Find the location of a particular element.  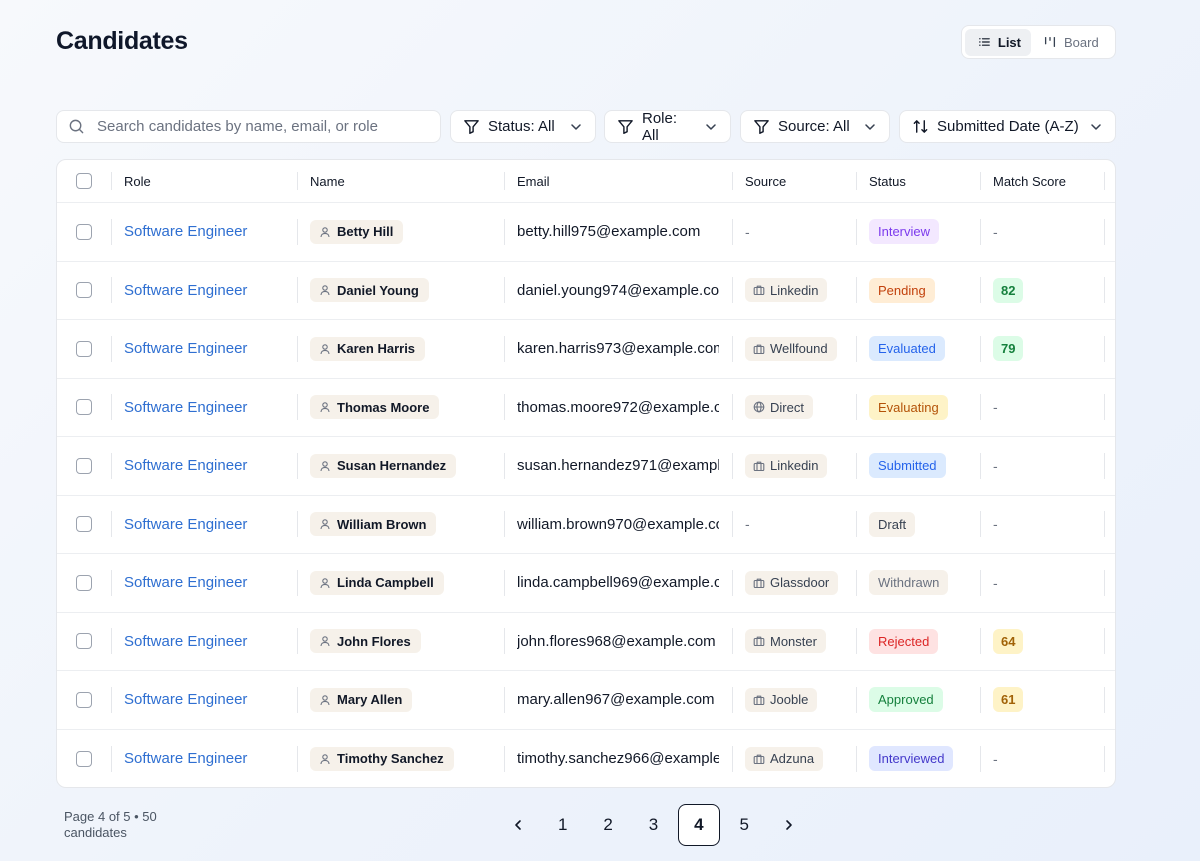

column-header-status: Status is located at coordinates (918, 181).